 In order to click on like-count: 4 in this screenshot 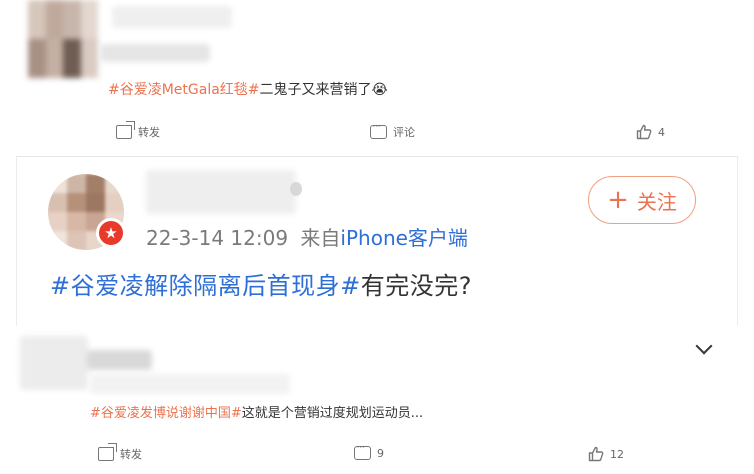, I will do `click(661, 132)`.